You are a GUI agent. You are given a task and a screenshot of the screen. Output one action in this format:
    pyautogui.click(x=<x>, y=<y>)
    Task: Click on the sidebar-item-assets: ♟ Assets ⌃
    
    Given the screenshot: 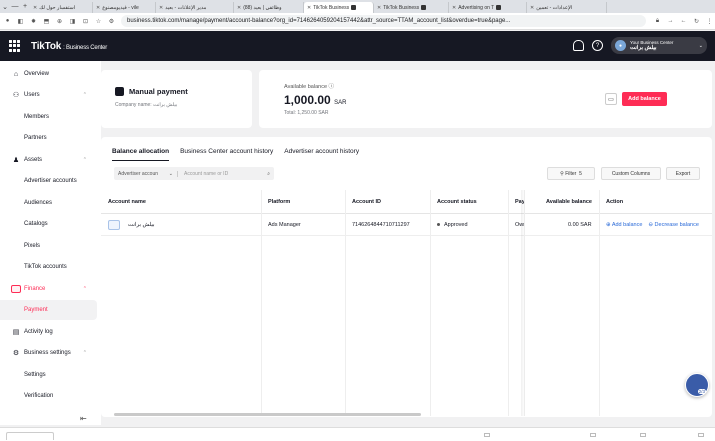 What is the action you would take?
    pyautogui.click(x=48, y=160)
    